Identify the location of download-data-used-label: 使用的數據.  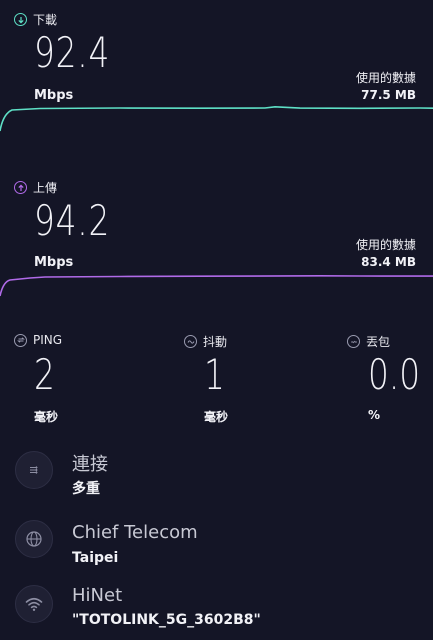
(385, 78).